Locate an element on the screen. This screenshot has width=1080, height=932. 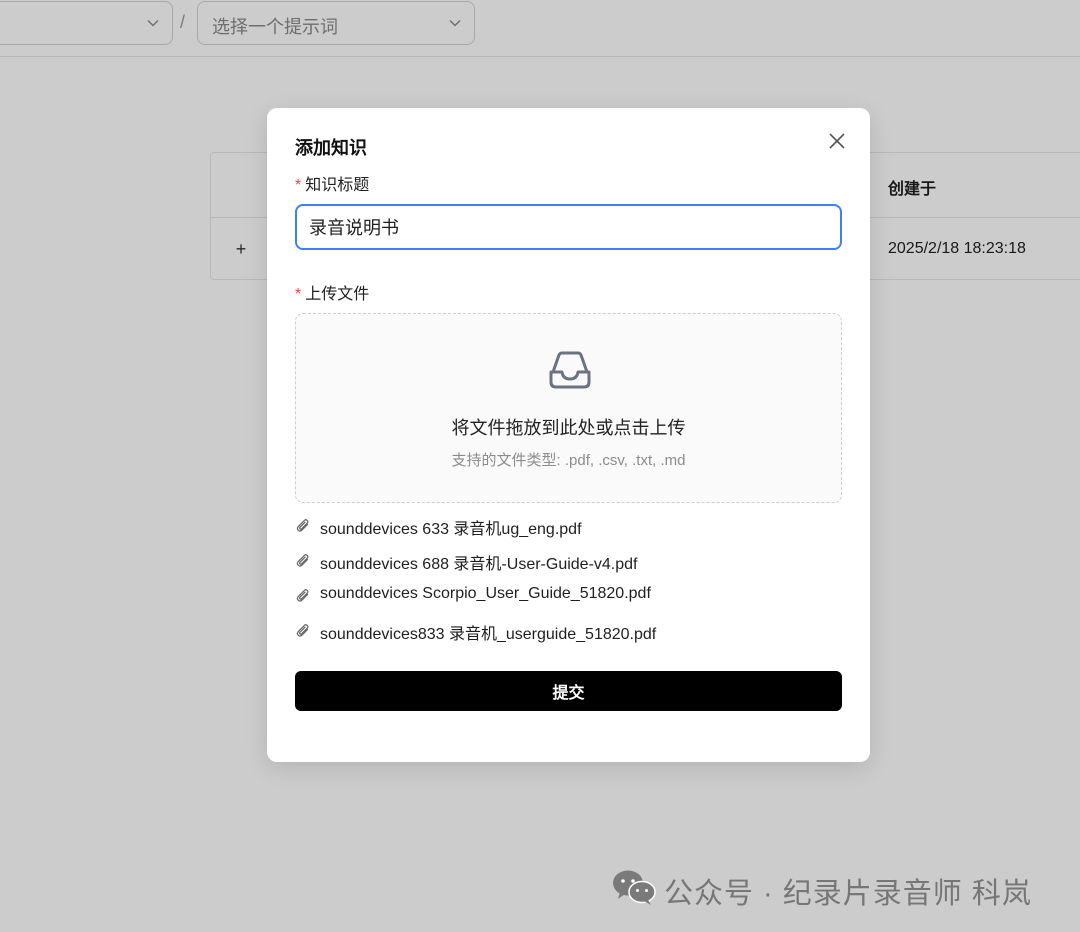
upload-label-text: 上传文件 is located at coordinates (337, 294).